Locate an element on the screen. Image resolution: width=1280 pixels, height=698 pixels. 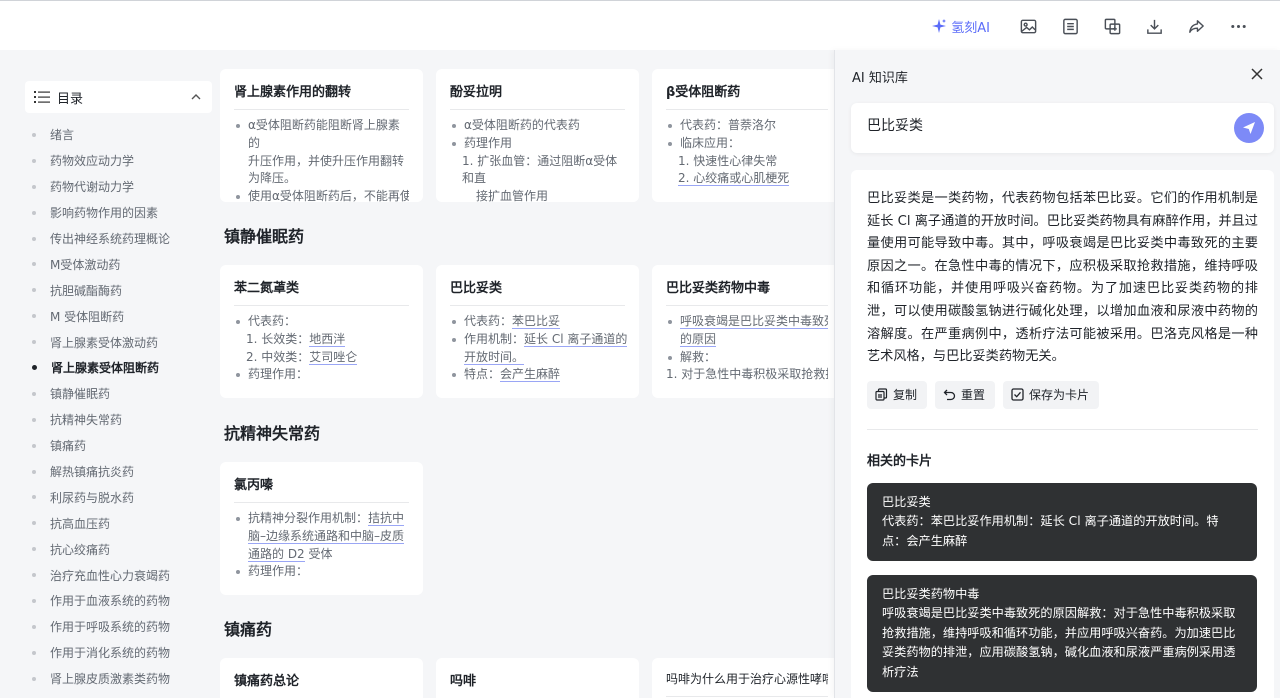
knowledge-card: 镇痛药总论 is located at coordinates (321, 678).